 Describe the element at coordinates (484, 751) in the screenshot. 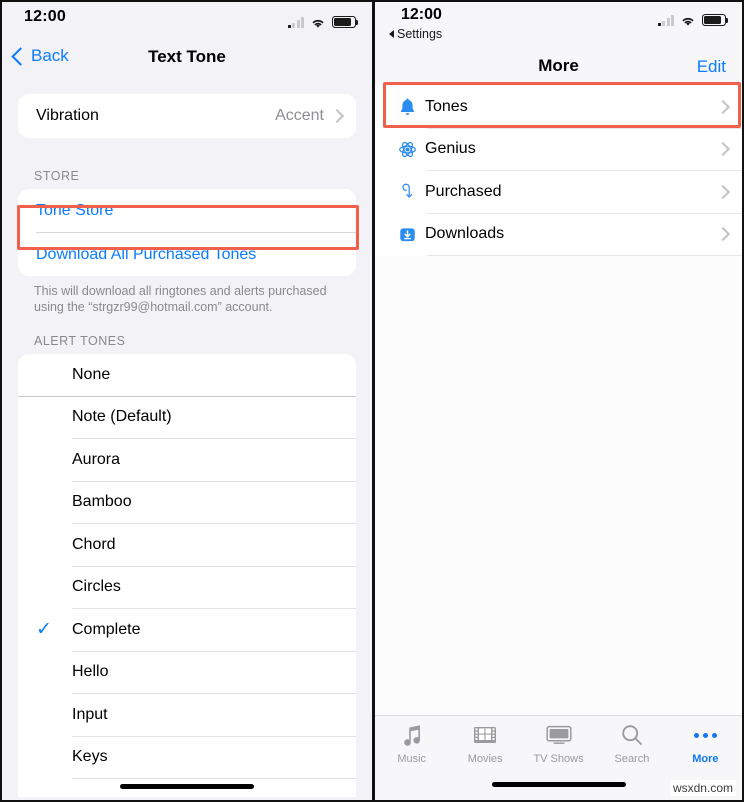

I see `tab-movies: Movies` at that location.